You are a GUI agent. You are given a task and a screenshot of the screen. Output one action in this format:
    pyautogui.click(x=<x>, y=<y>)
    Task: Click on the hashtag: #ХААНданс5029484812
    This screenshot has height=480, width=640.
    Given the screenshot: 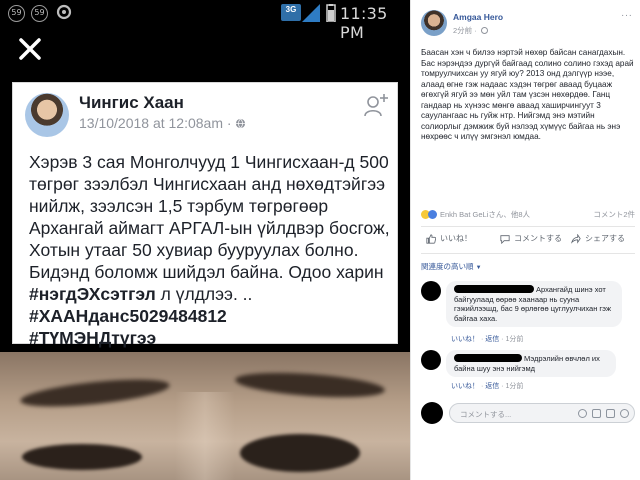 What is the action you would take?
    pyautogui.click(x=128, y=316)
    